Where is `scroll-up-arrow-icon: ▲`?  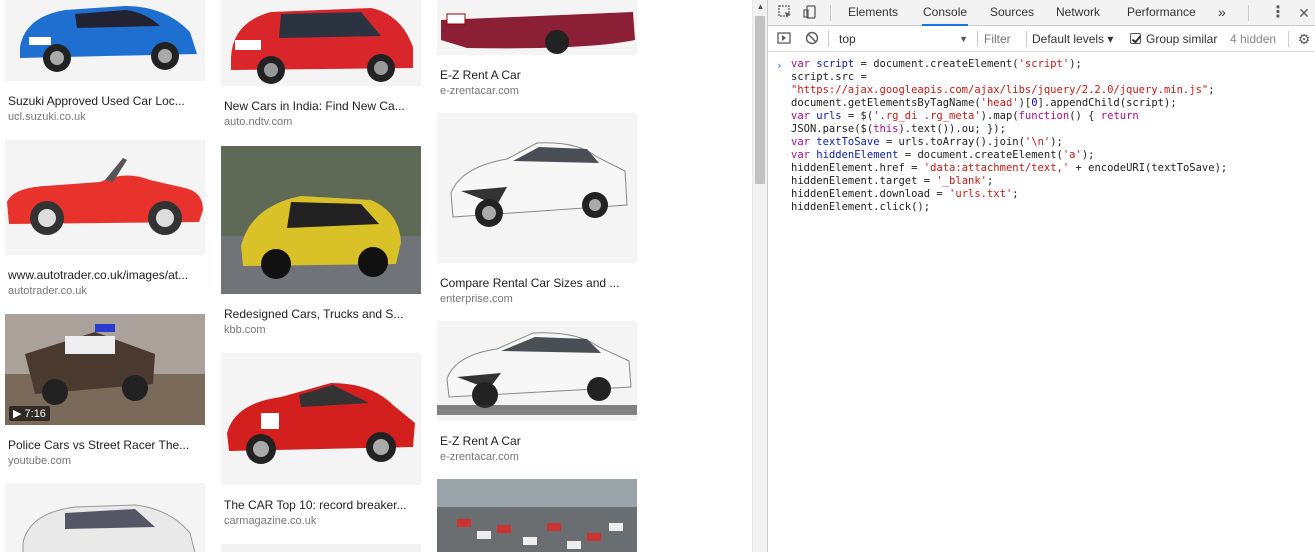
scroll-up-arrow-icon: ▲ is located at coordinates (760, 7).